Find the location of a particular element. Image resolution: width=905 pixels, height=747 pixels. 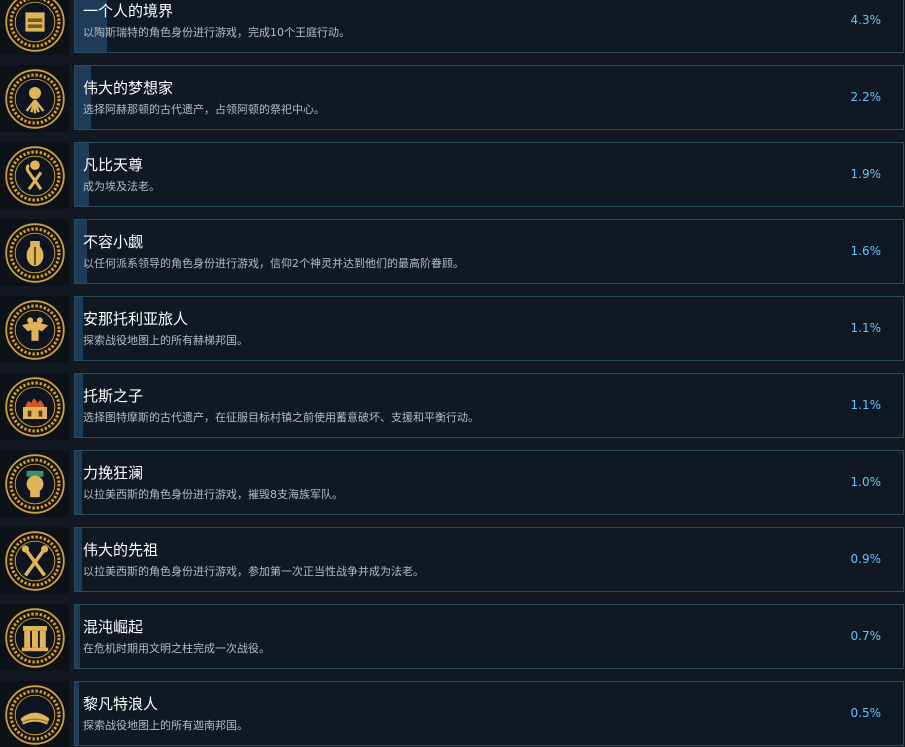

achievement-row: 力挽狂澜以拉美西斯的角色身份进行游戏，摧毁8支海族军队。 1.0% is located at coordinates (452, 483).